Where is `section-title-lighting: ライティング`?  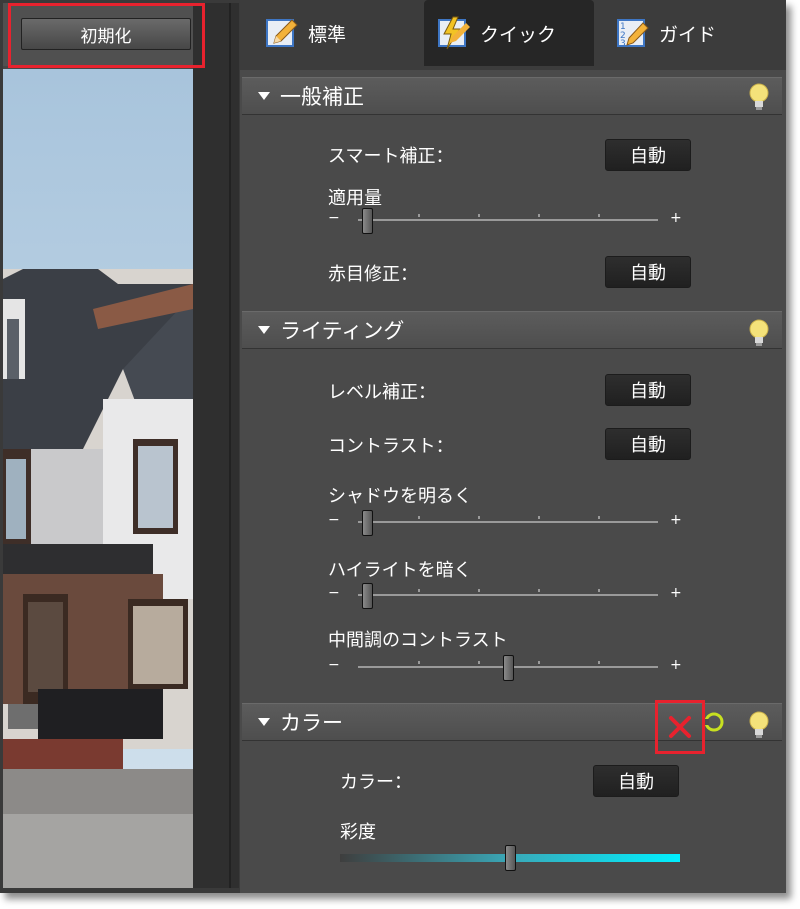 section-title-lighting: ライティング is located at coordinates (342, 331).